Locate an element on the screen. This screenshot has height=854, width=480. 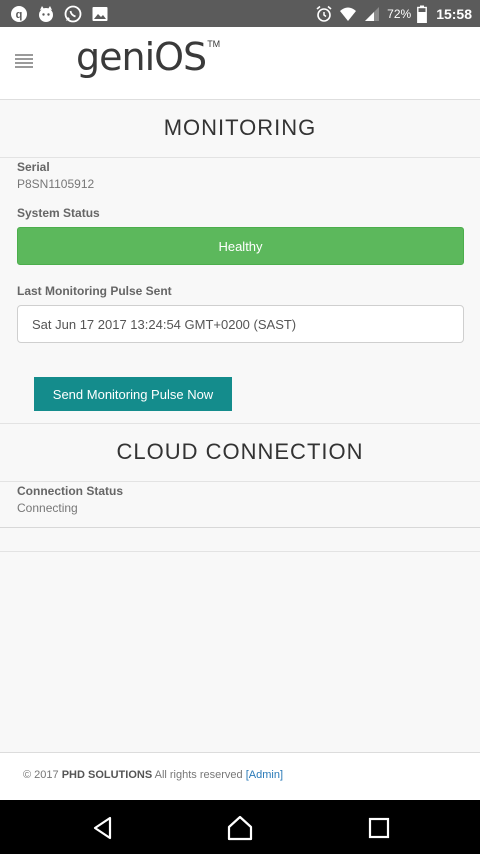
send-monitoring-pulse-button: Send Monitoring Pulse Now is located at coordinates (133, 394).